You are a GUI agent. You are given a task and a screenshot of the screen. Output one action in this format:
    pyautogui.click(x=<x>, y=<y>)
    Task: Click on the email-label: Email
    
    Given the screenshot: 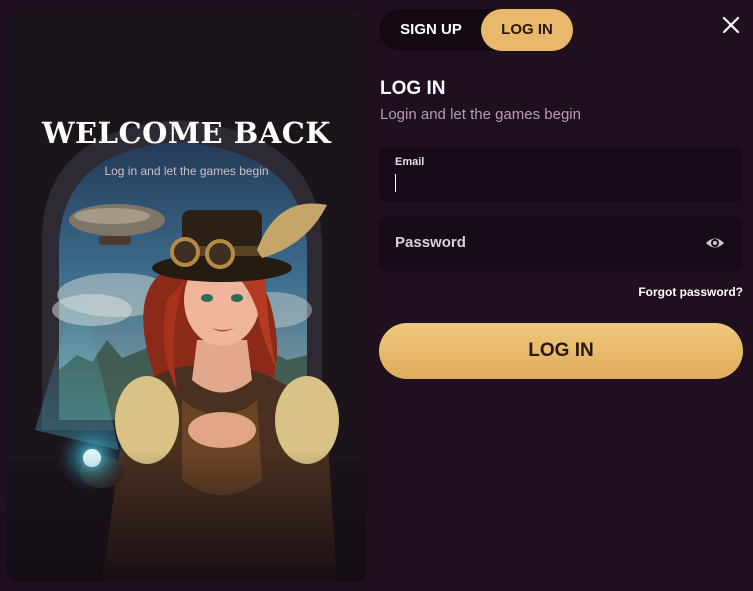 What is the action you would take?
    pyautogui.click(x=410, y=162)
    